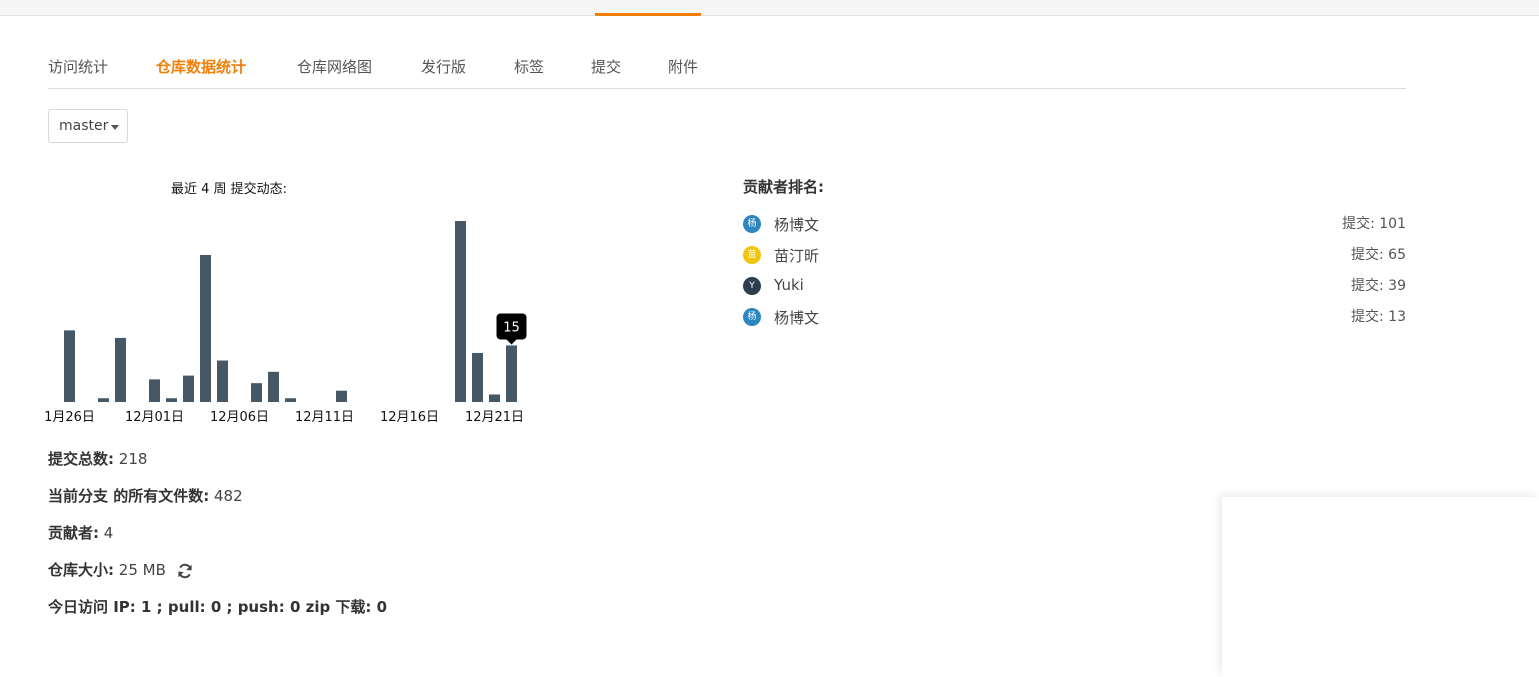  I want to click on contributor-row: 杨 杨博文 提交: 13, so click(1074, 317).